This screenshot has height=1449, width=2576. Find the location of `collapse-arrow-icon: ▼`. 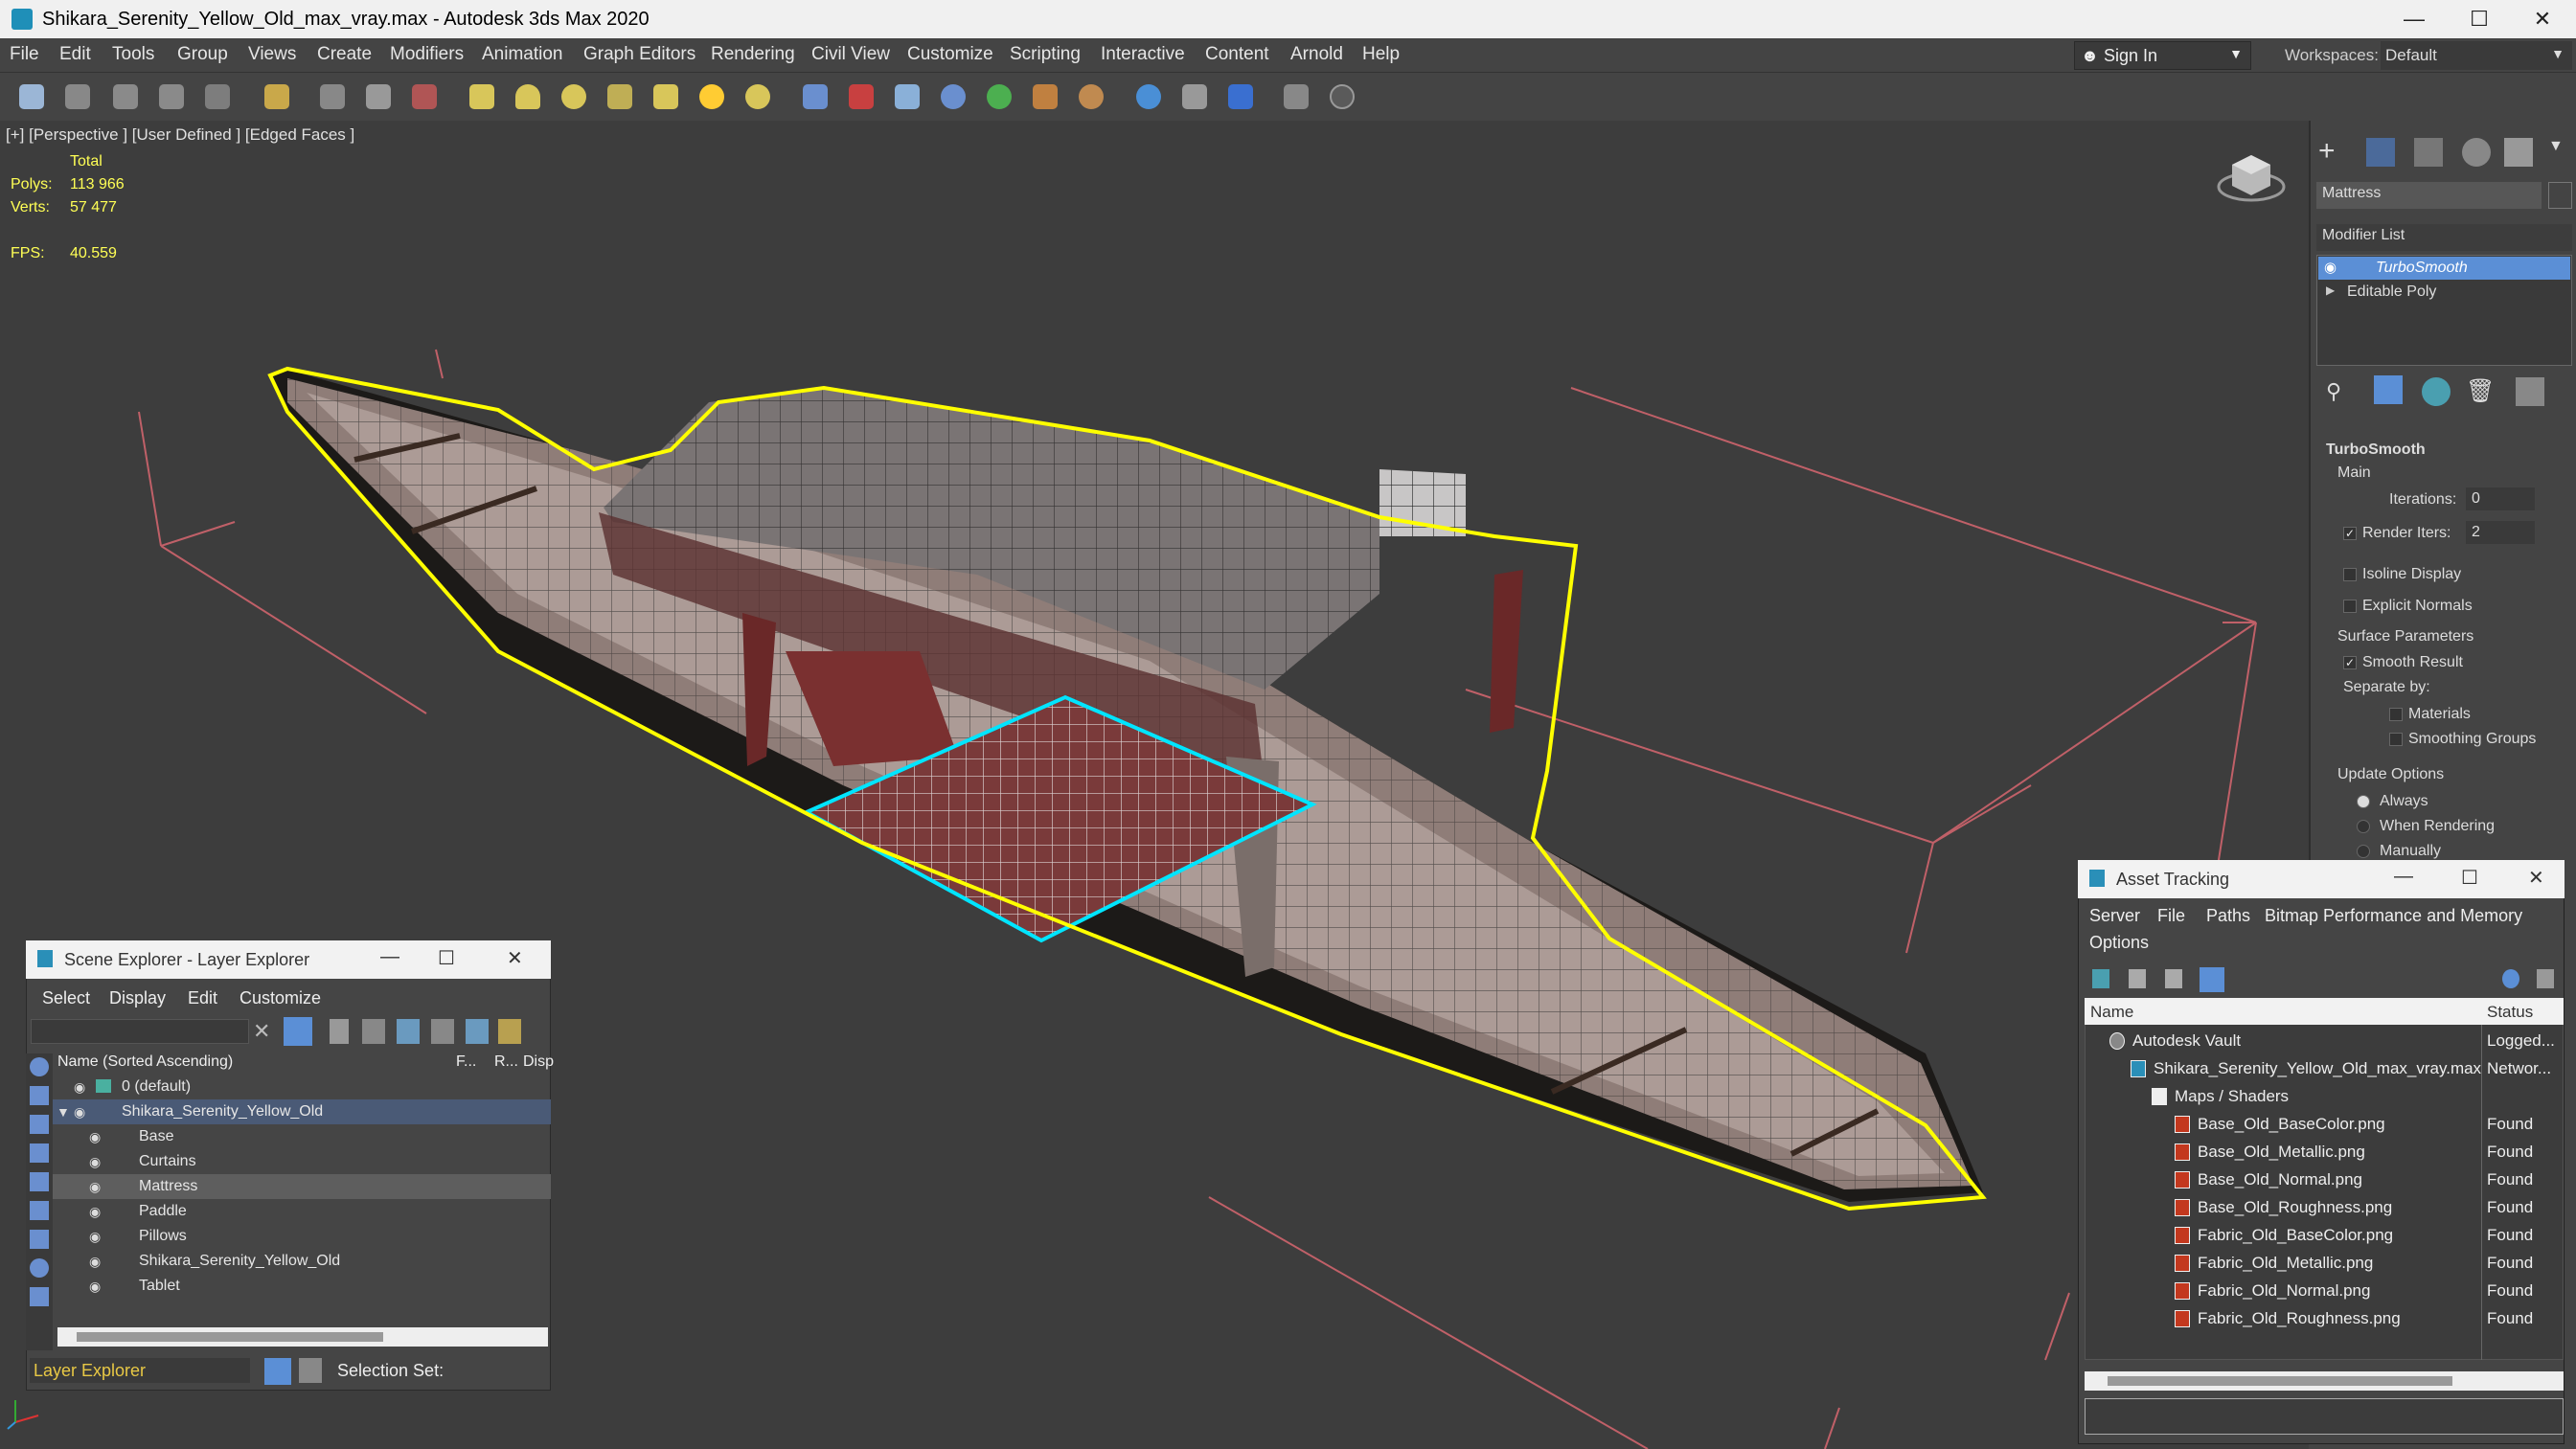

collapse-arrow-icon: ▼ is located at coordinates (65, 1112).